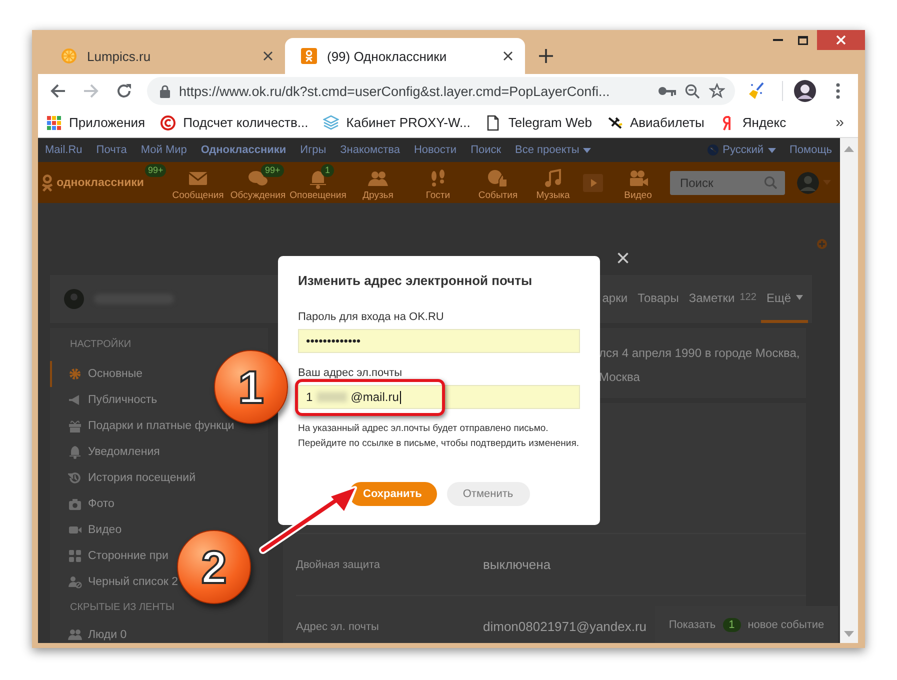 This screenshot has width=897, height=680. Describe the element at coordinates (799, 297) in the screenshot. I see `caret-down-icon` at that location.